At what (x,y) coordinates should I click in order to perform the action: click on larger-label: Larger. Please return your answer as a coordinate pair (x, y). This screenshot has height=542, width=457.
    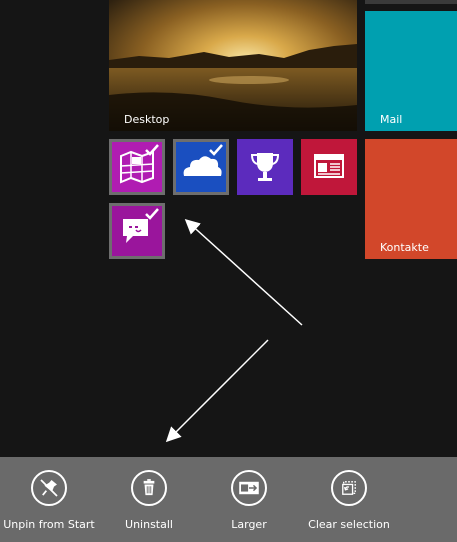
    Looking at the image, I should click on (249, 524).